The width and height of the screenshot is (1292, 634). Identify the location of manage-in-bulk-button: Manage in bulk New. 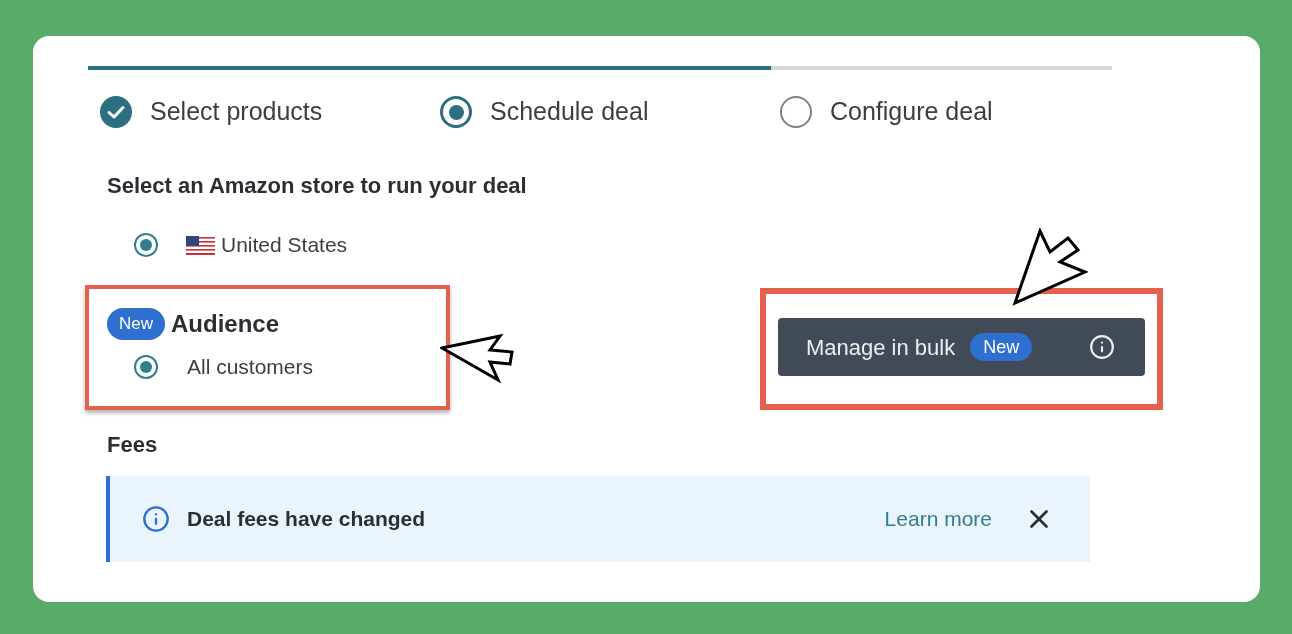
(961, 347).